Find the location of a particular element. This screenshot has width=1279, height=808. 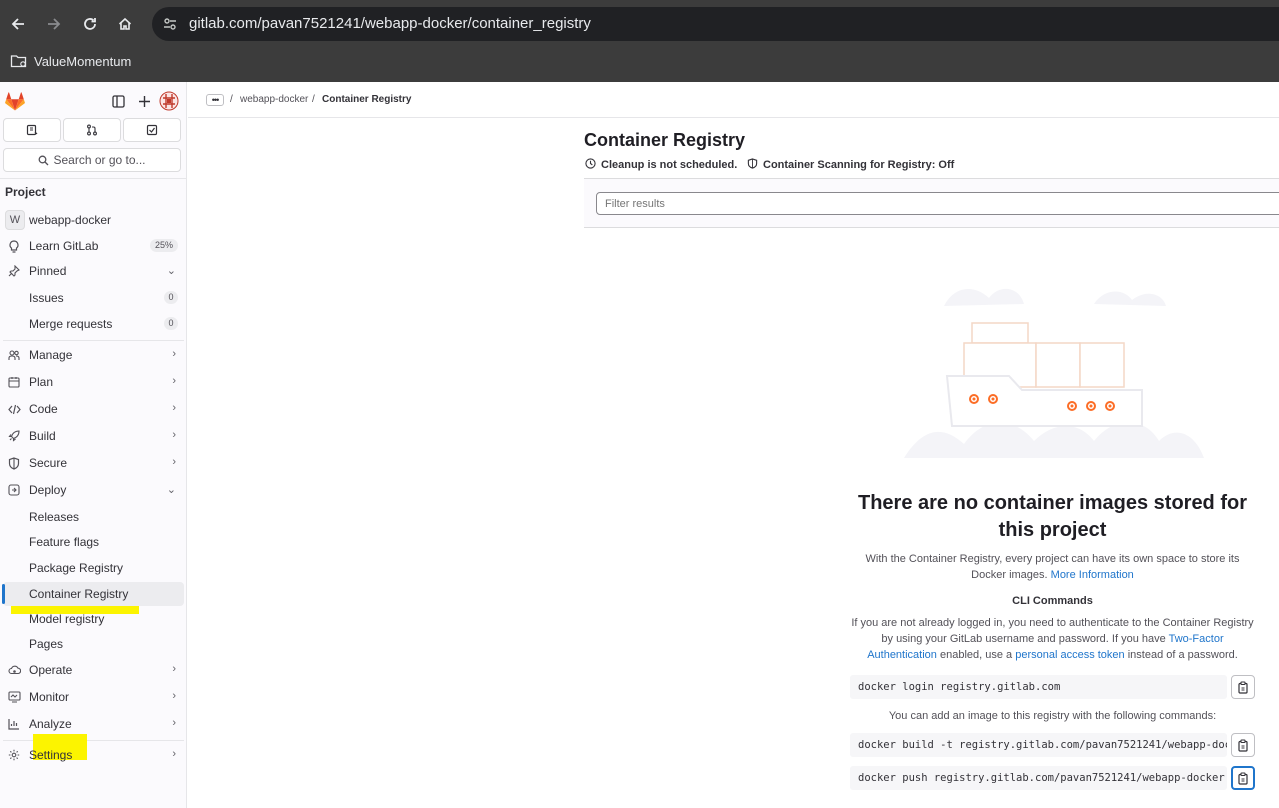

issues-icon is located at coordinates (32, 130).